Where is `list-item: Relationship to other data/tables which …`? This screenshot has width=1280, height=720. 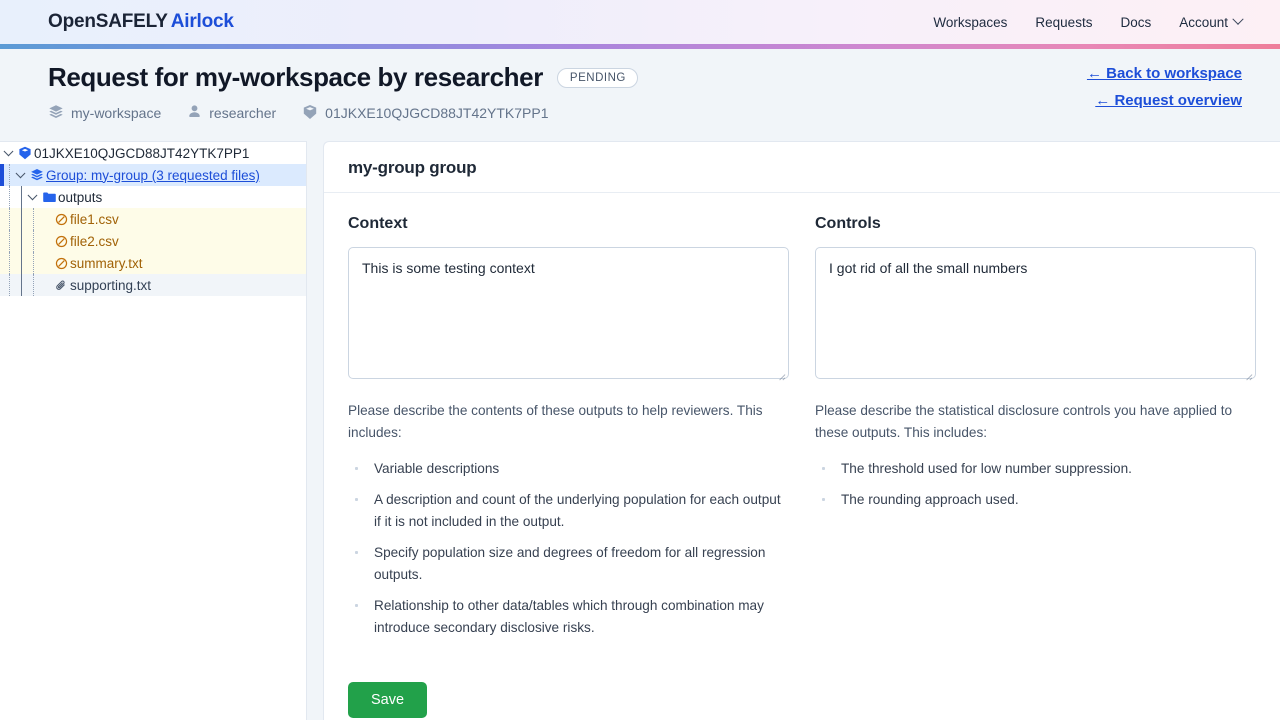 list-item: Relationship to other data/tables which … is located at coordinates (568, 617).